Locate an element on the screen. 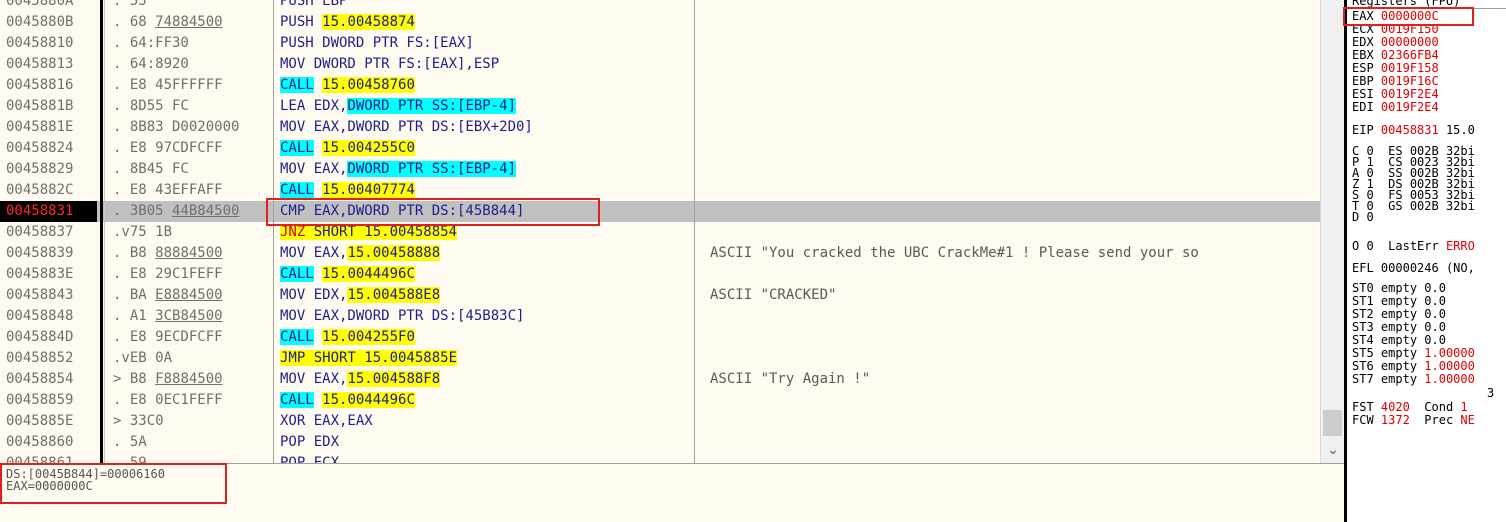 The image size is (1506, 522). fpu-value: 1.00000 is located at coordinates (1449, 366).